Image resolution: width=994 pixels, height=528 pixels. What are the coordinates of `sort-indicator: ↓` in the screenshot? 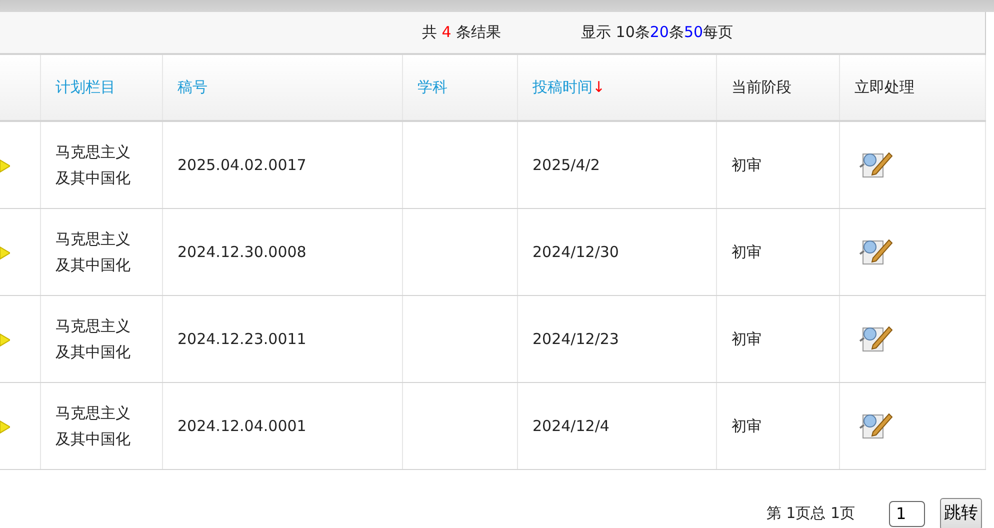 It's located at (599, 87).